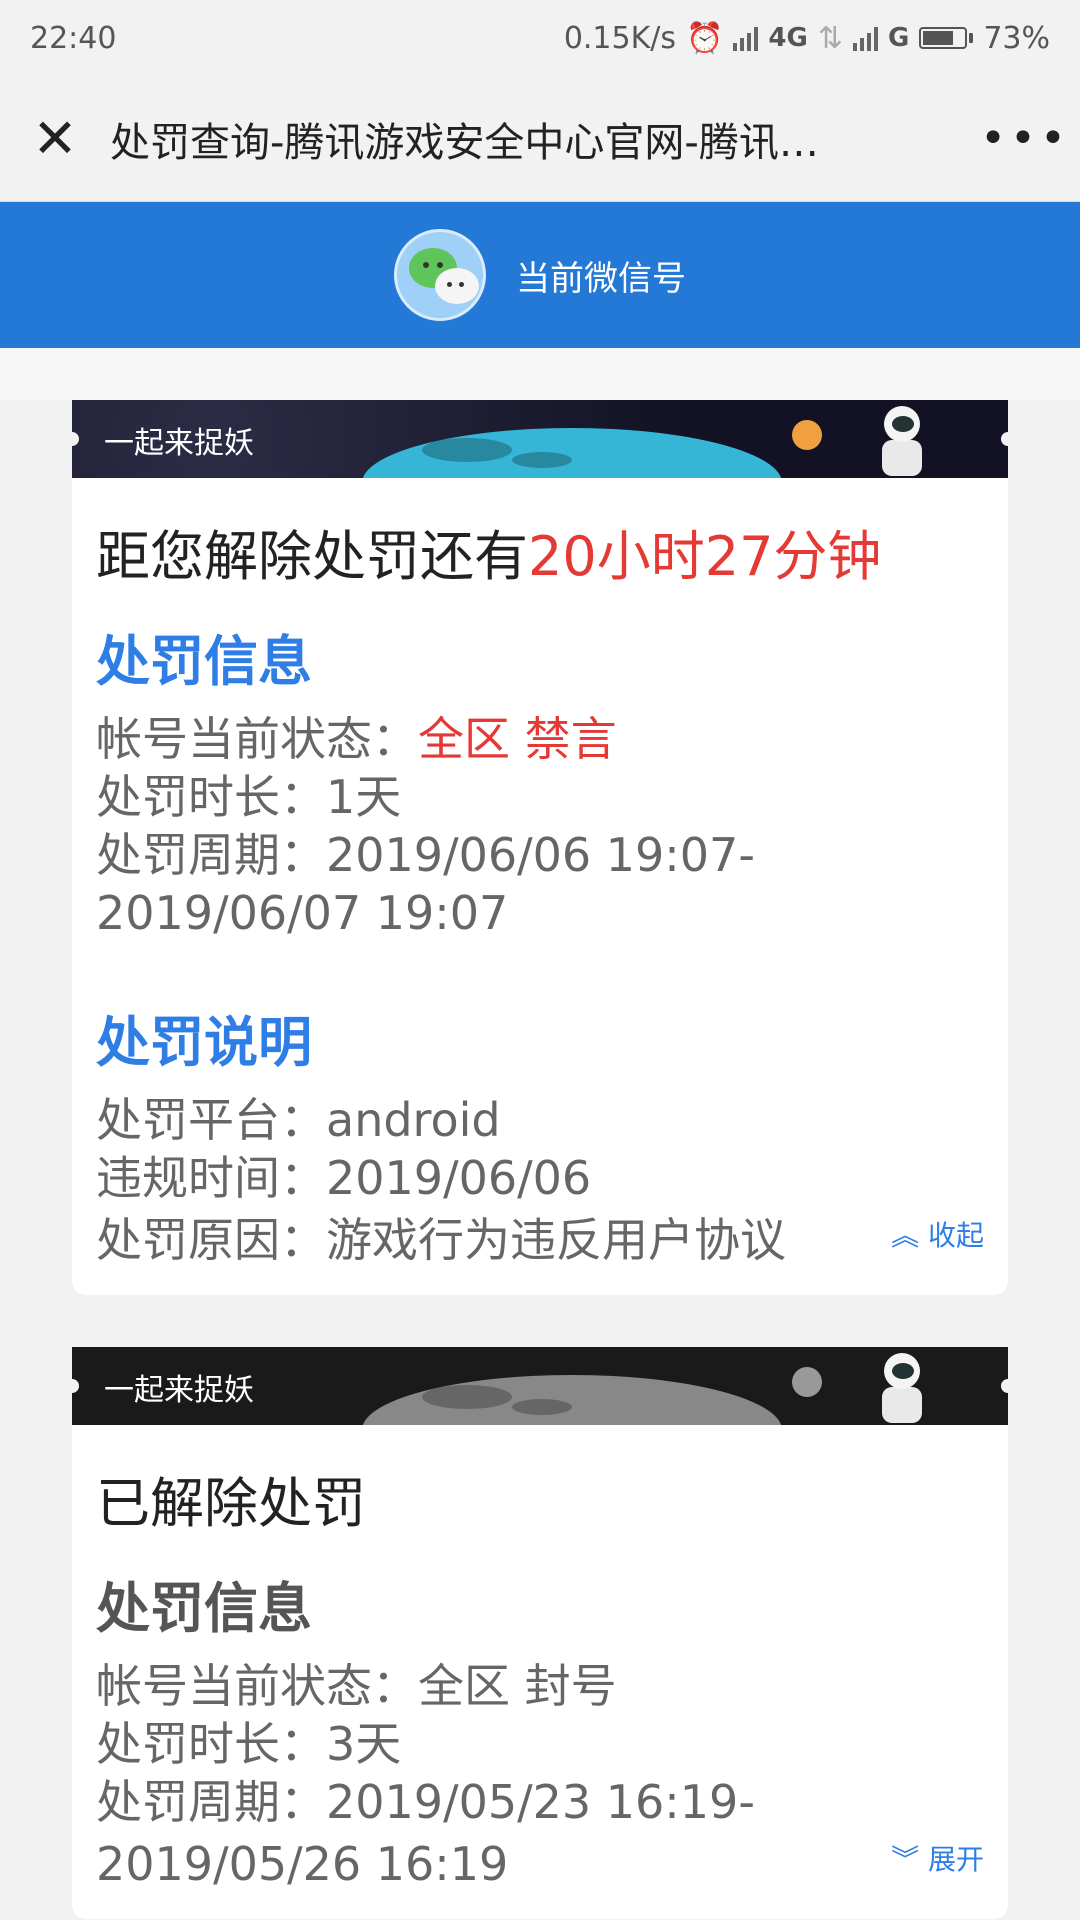  Describe the element at coordinates (705, 556) in the screenshot. I see `countdown-value: 20小时27分钟` at that location.